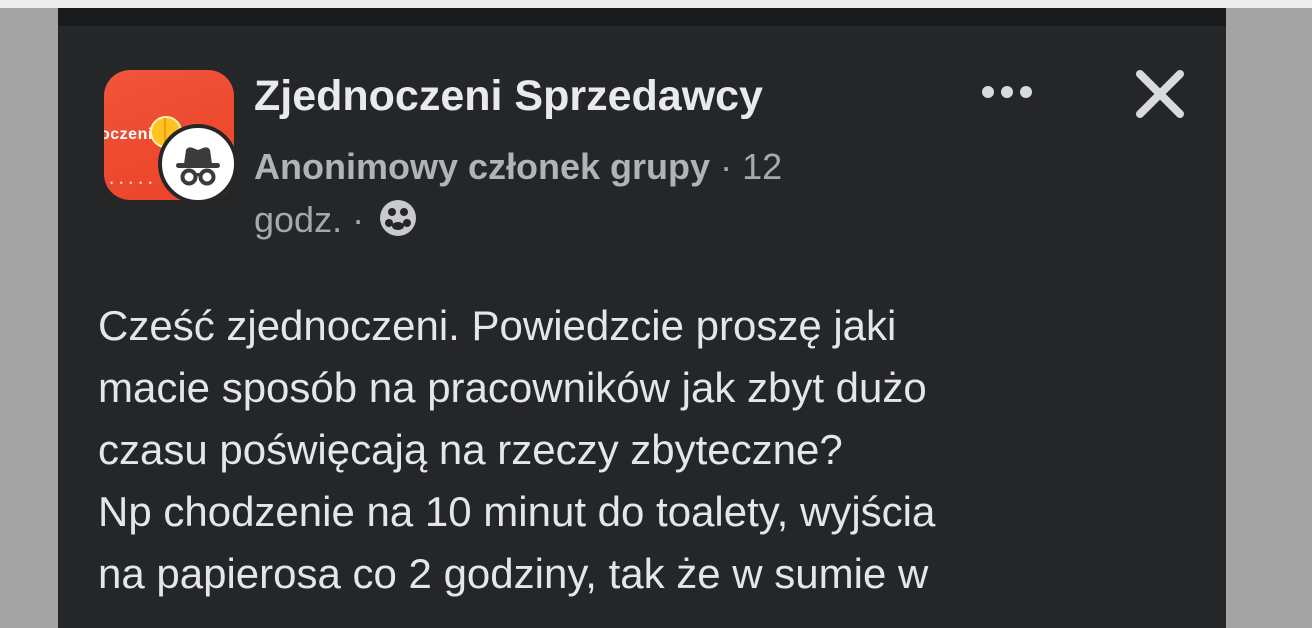 The height and width of the screenshot is (628, 1312). What do you see at coordinates (128, 134) in the screenshot?
I see `group-avatar-text: oczeni` at bounding box center [128, 134].